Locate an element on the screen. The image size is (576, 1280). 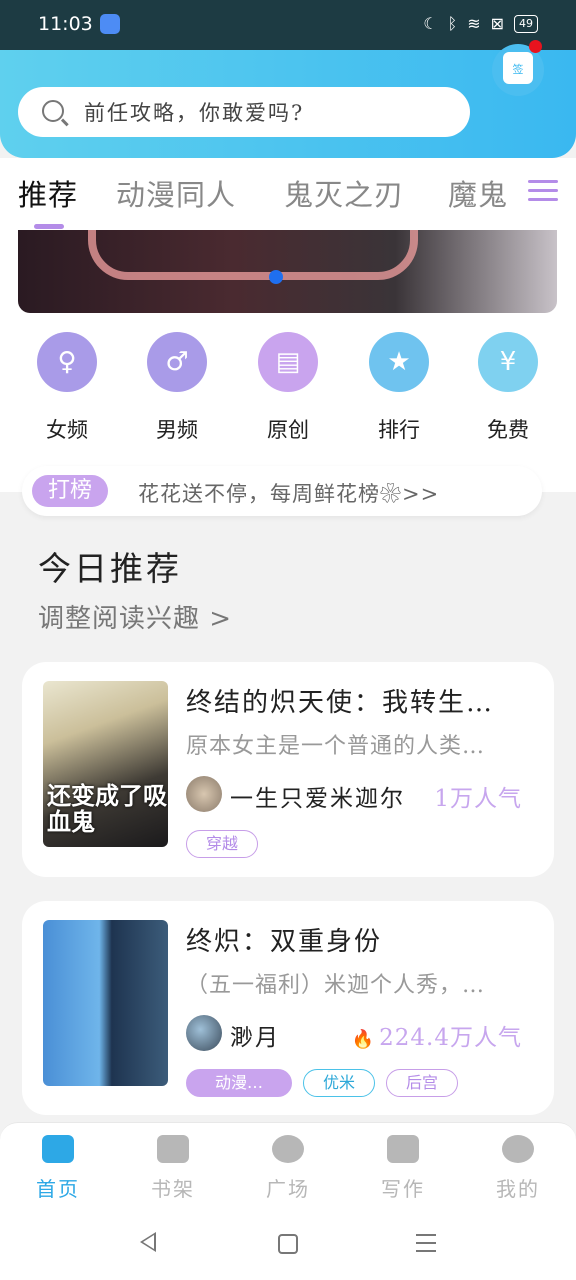
nav-write: 写作 is located at coordinates (403, 1168).